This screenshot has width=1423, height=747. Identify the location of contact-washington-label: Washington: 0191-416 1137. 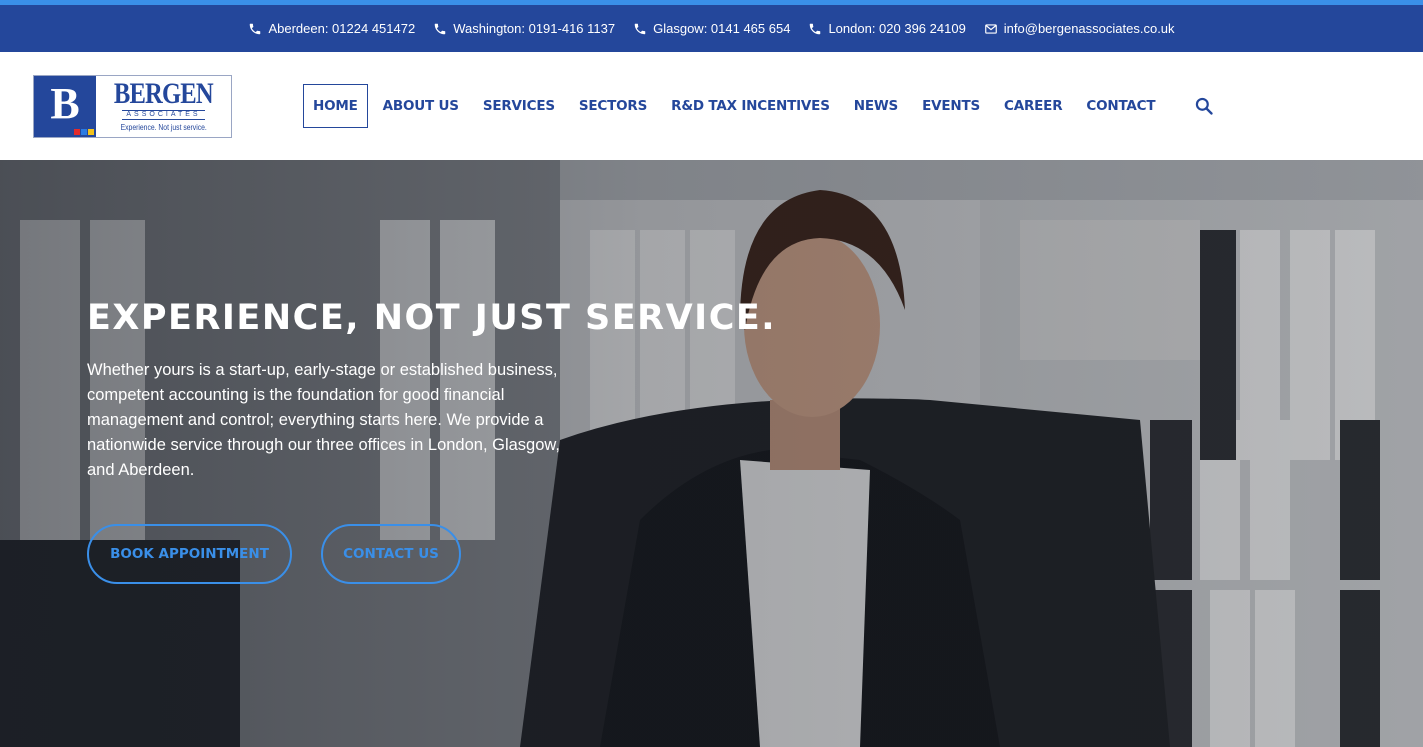
(534, 28).